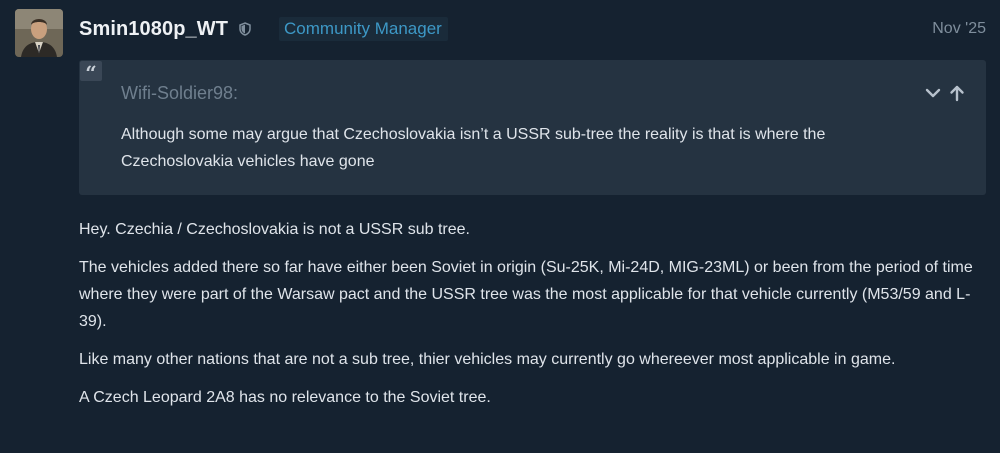  I want to click on avatar-image, so click(39, 33).